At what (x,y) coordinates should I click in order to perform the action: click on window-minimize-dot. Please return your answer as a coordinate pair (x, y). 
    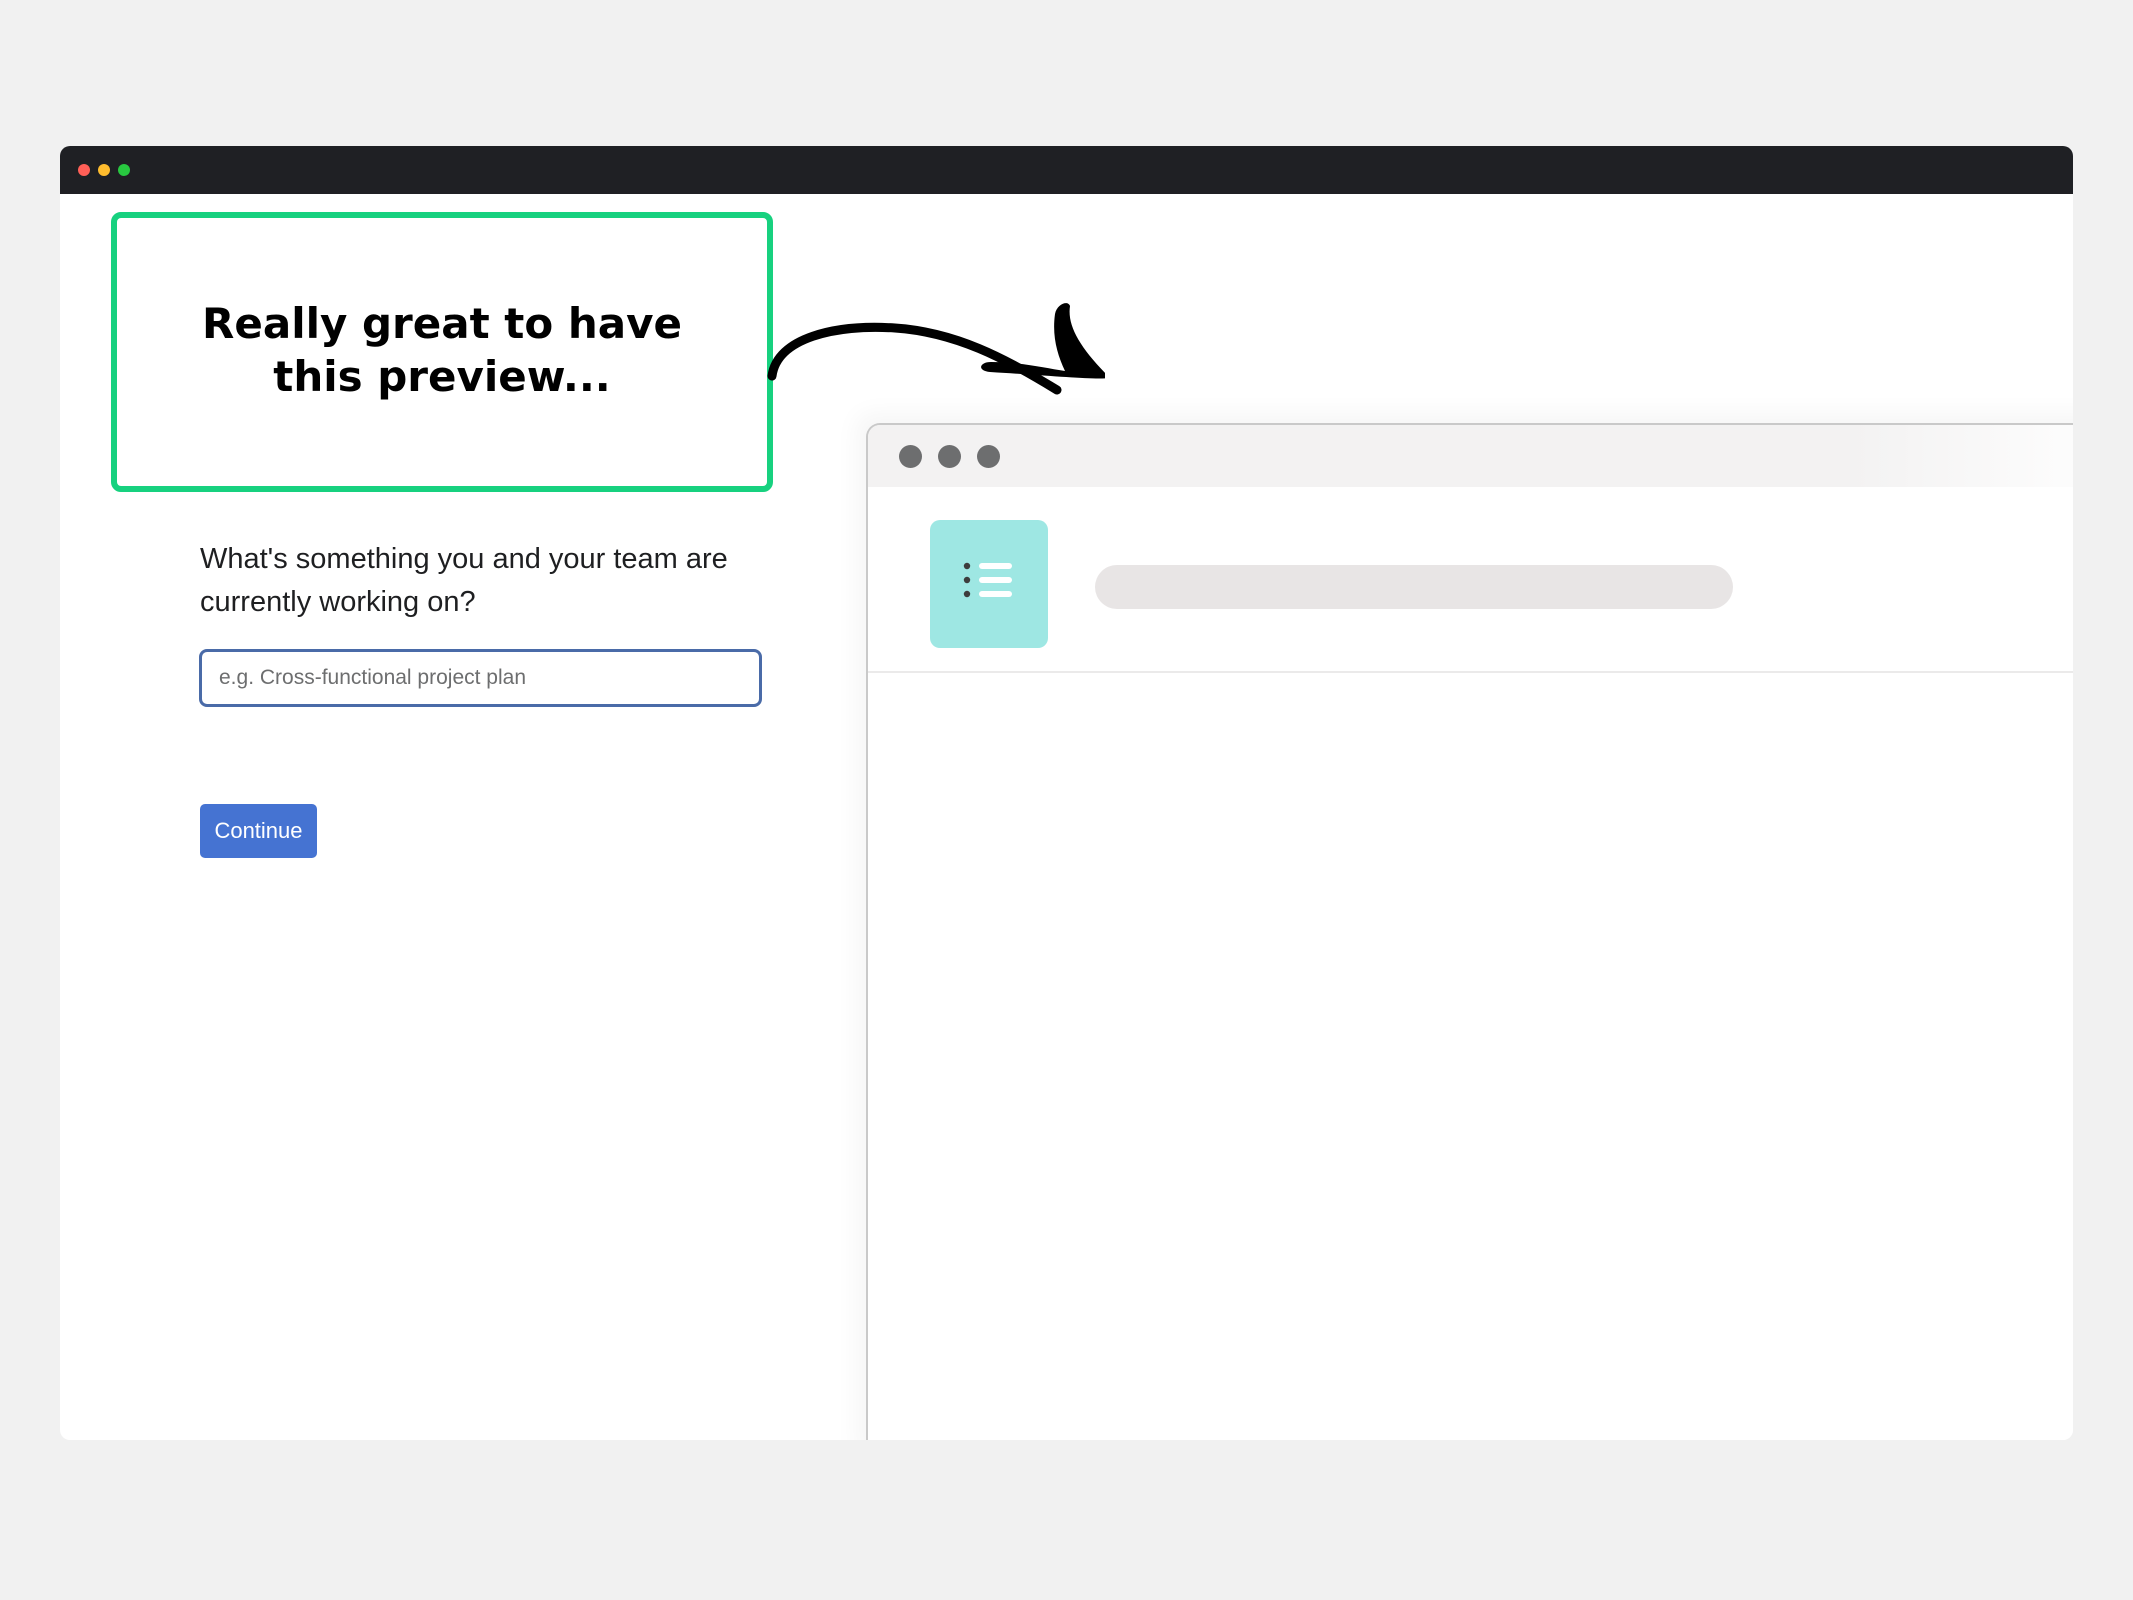
    Looking at the image, I should click on (104, 170).